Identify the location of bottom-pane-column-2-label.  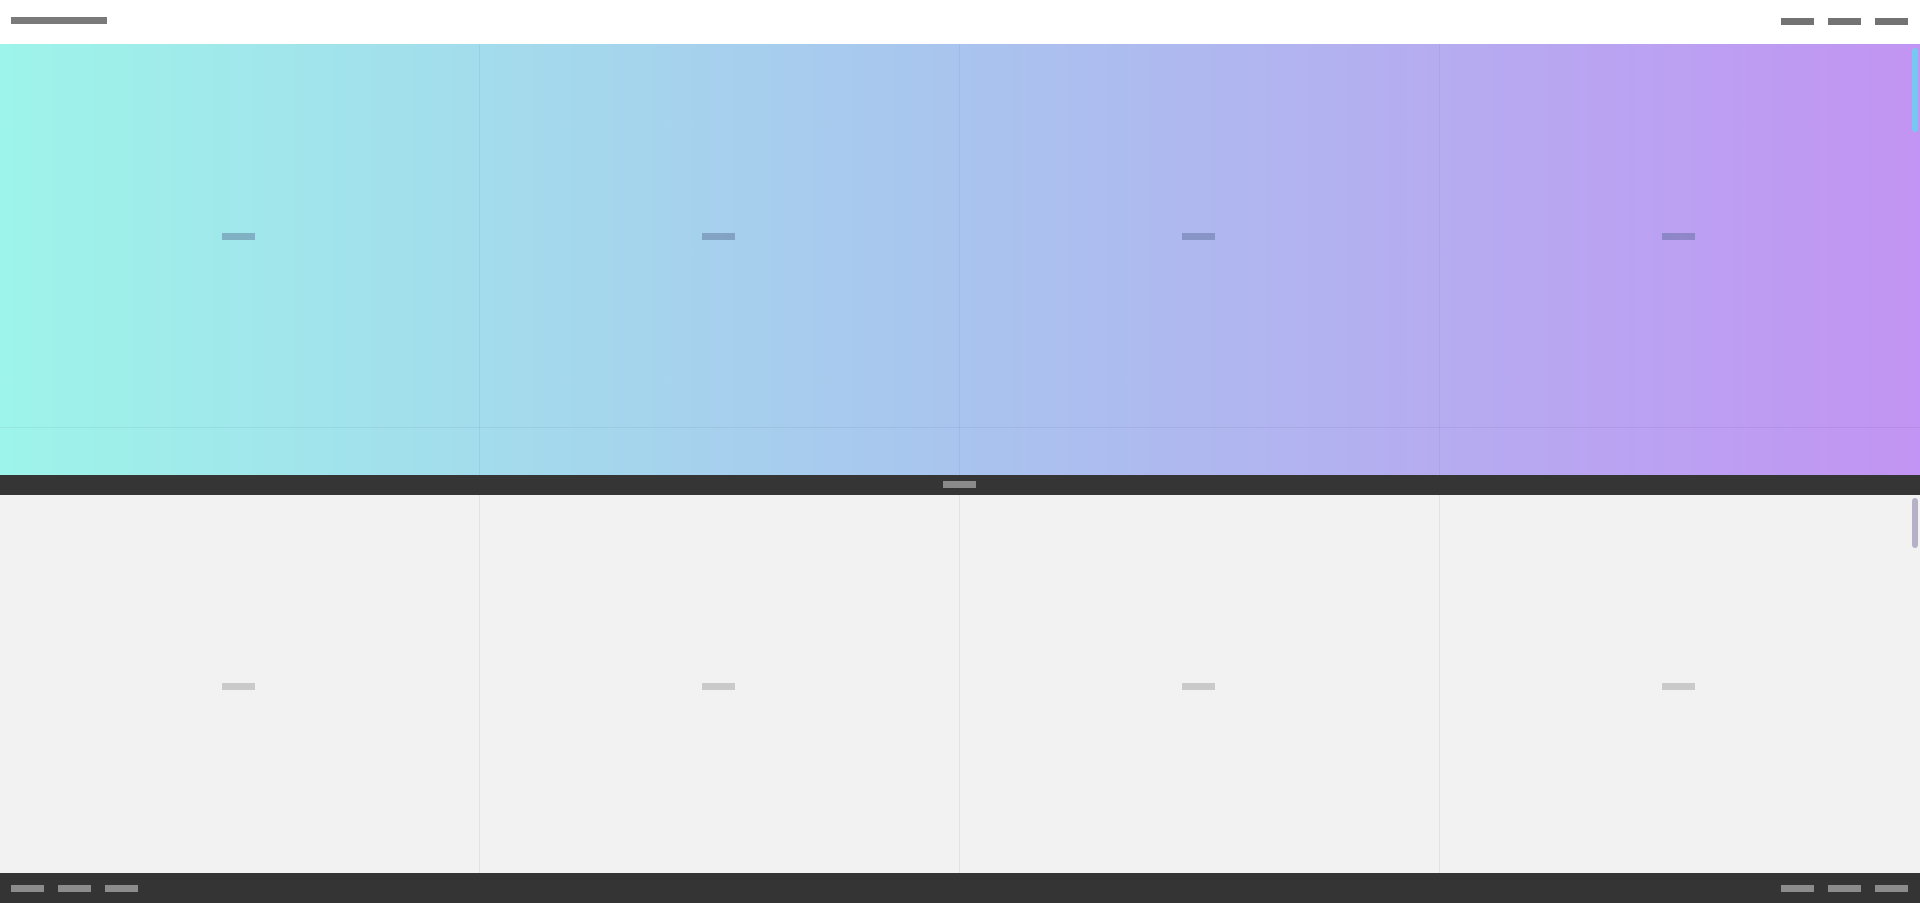
(718, 686).